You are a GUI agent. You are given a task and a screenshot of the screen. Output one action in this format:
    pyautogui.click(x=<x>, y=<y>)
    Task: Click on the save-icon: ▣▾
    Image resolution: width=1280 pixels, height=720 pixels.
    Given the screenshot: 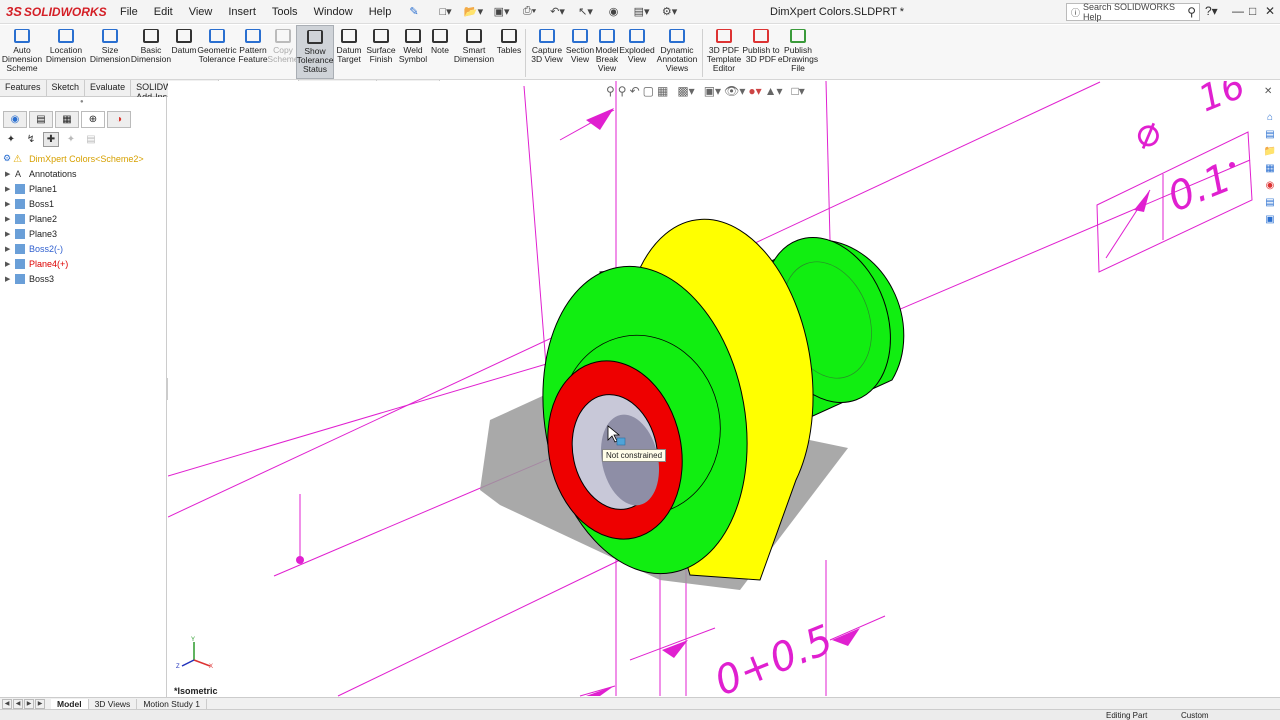 What is the action you would take?
    pyautogui.click(x=502, y=12)
    